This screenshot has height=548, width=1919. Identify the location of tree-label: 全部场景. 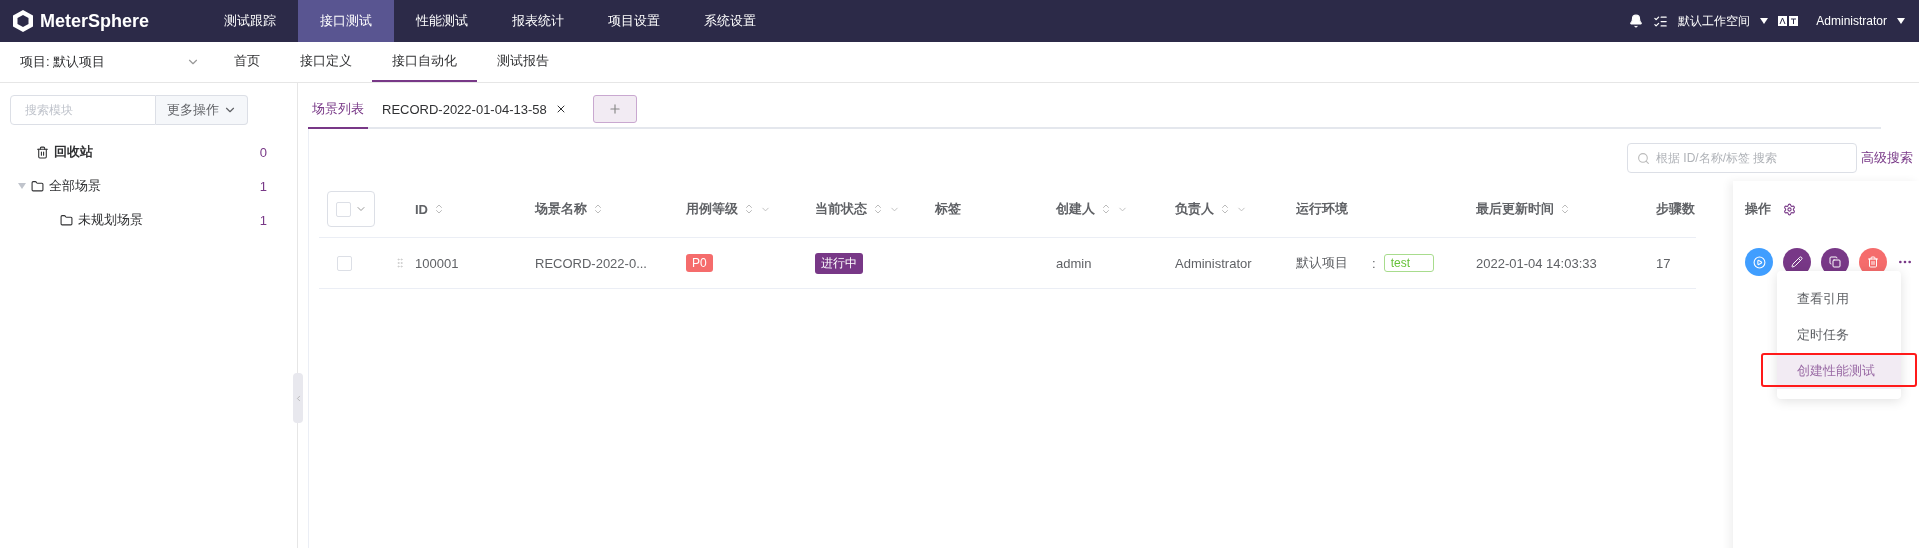
(75, 186).